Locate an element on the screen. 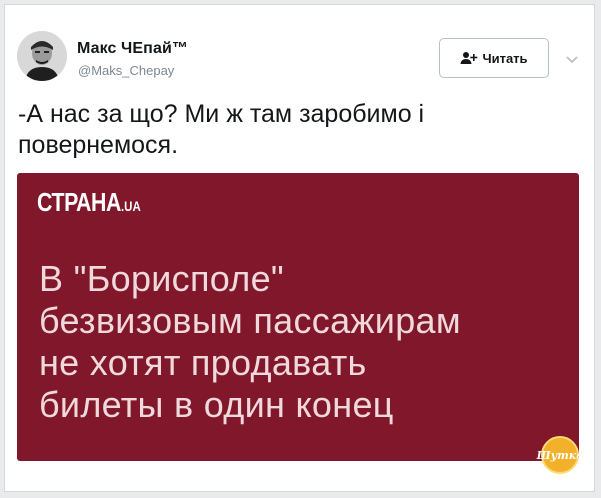 This screenshot has width=601, height=498. tweet-text-line: повернемося. is located at coordinates (98, 145).